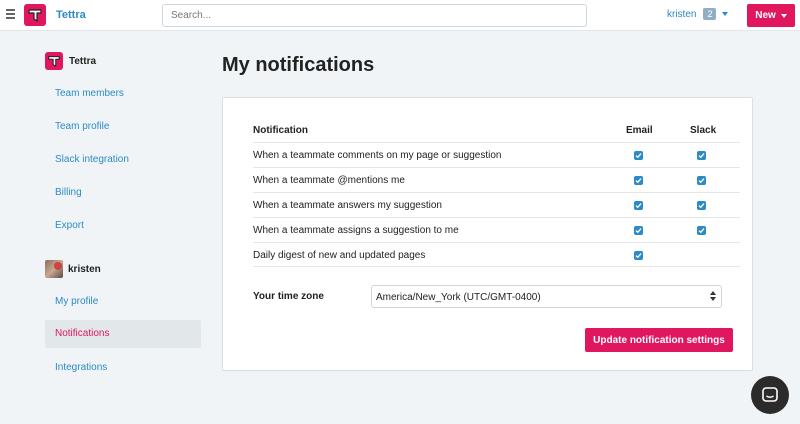  Describe the element at coordinates (339, 255) in the screenshot. I see `notification-label: Daily digest of new and updated pages` at that location.